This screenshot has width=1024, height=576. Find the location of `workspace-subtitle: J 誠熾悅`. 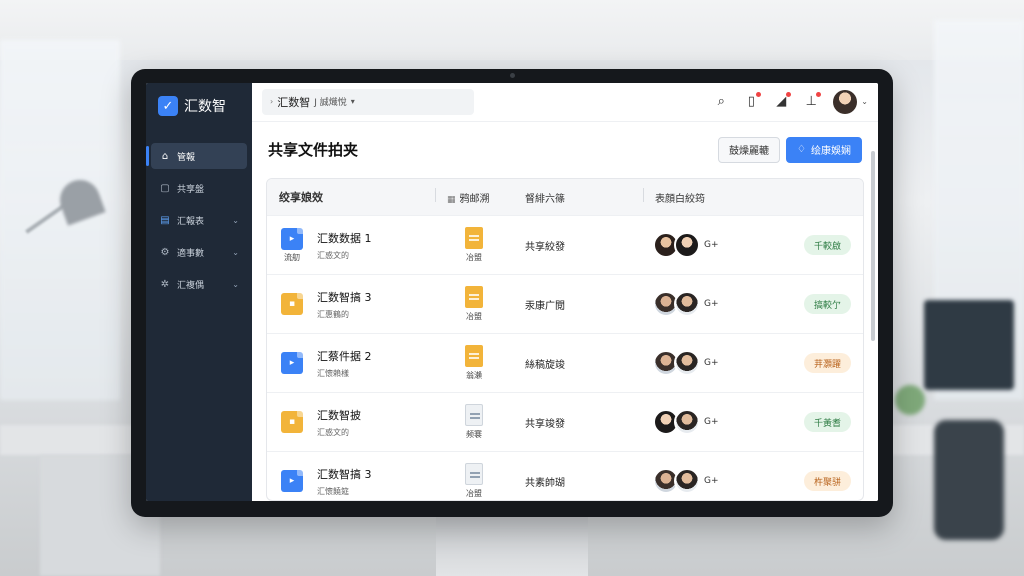

workspace-subtitle: J 誠熾悅 is located at coordinates (330, 103).